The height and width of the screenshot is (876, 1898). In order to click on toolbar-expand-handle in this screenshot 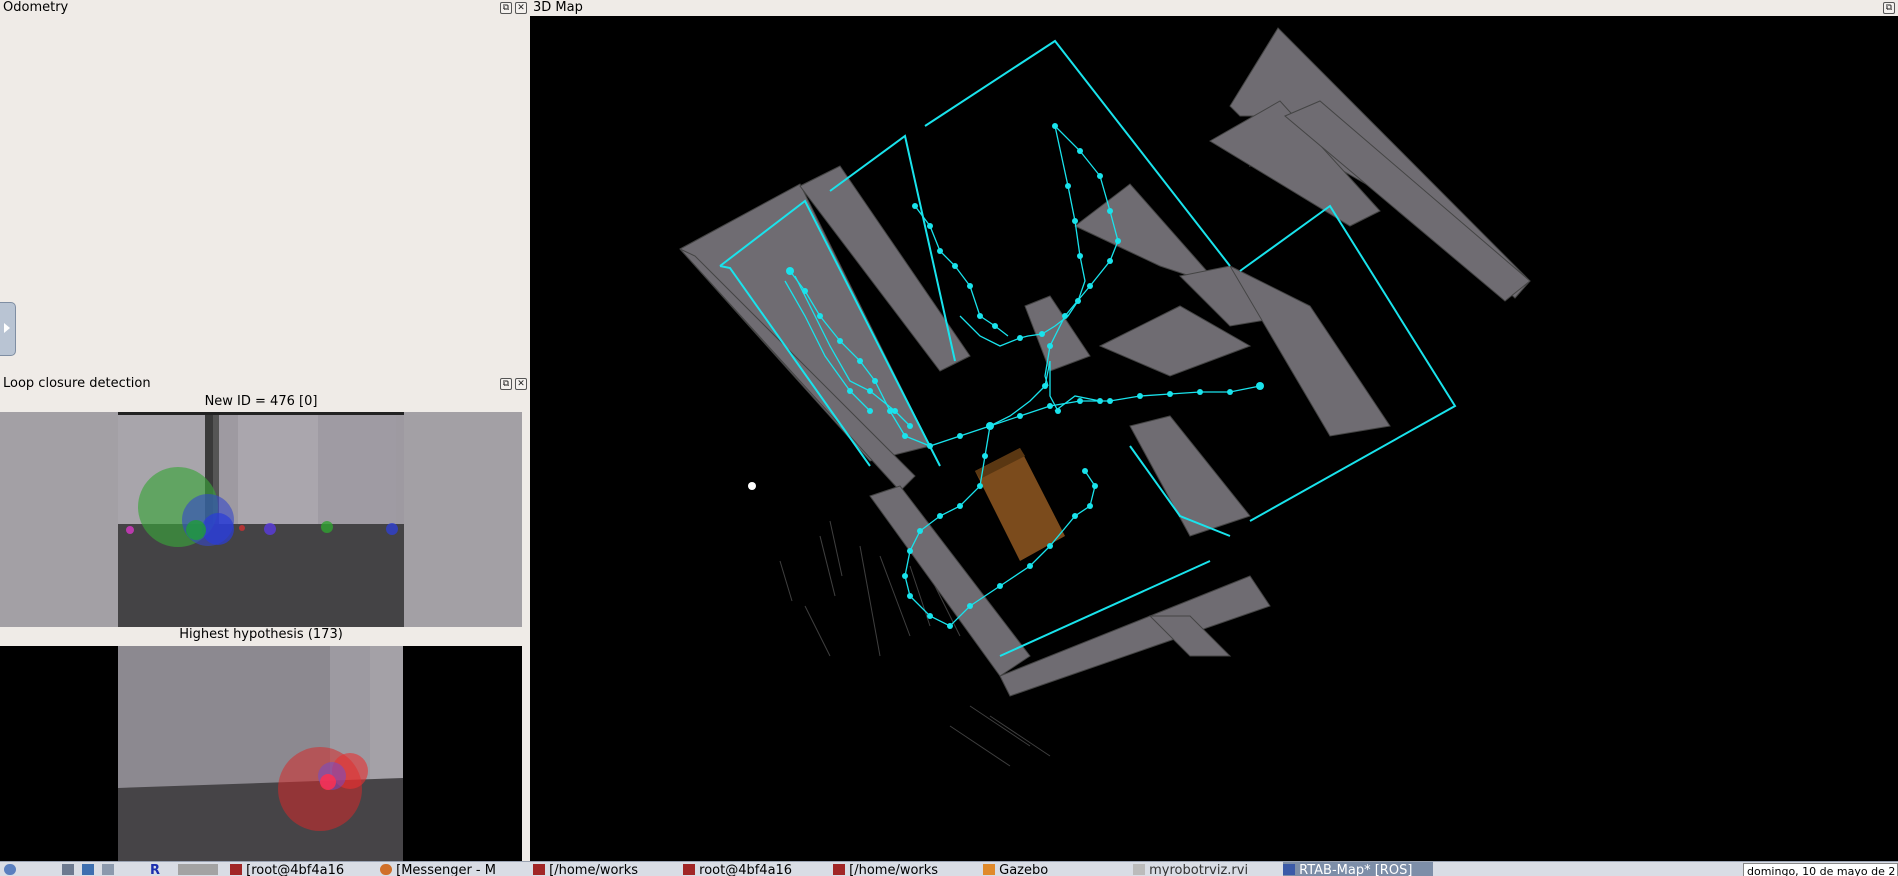, I will do `click(8, 329)`.